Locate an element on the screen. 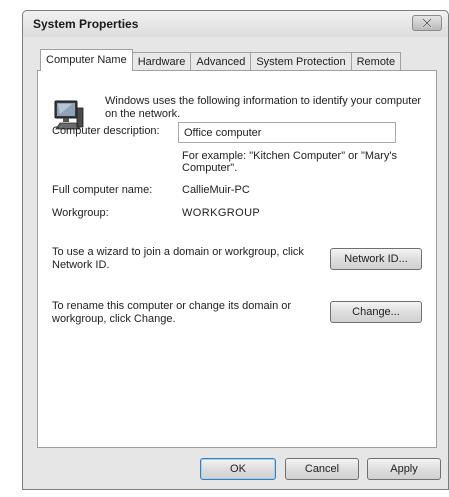 The image size is (449, 497). full-computer-name-value: CallieMuir-PC is located at coordinates (216, 190).